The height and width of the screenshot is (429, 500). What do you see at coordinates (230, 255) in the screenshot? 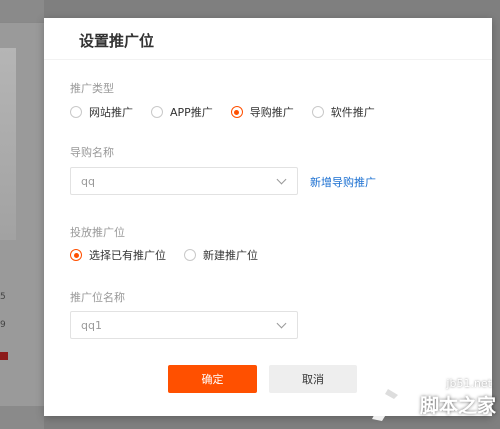
I see `radio-label: 新建推广位` at bounding box center [230, 255].